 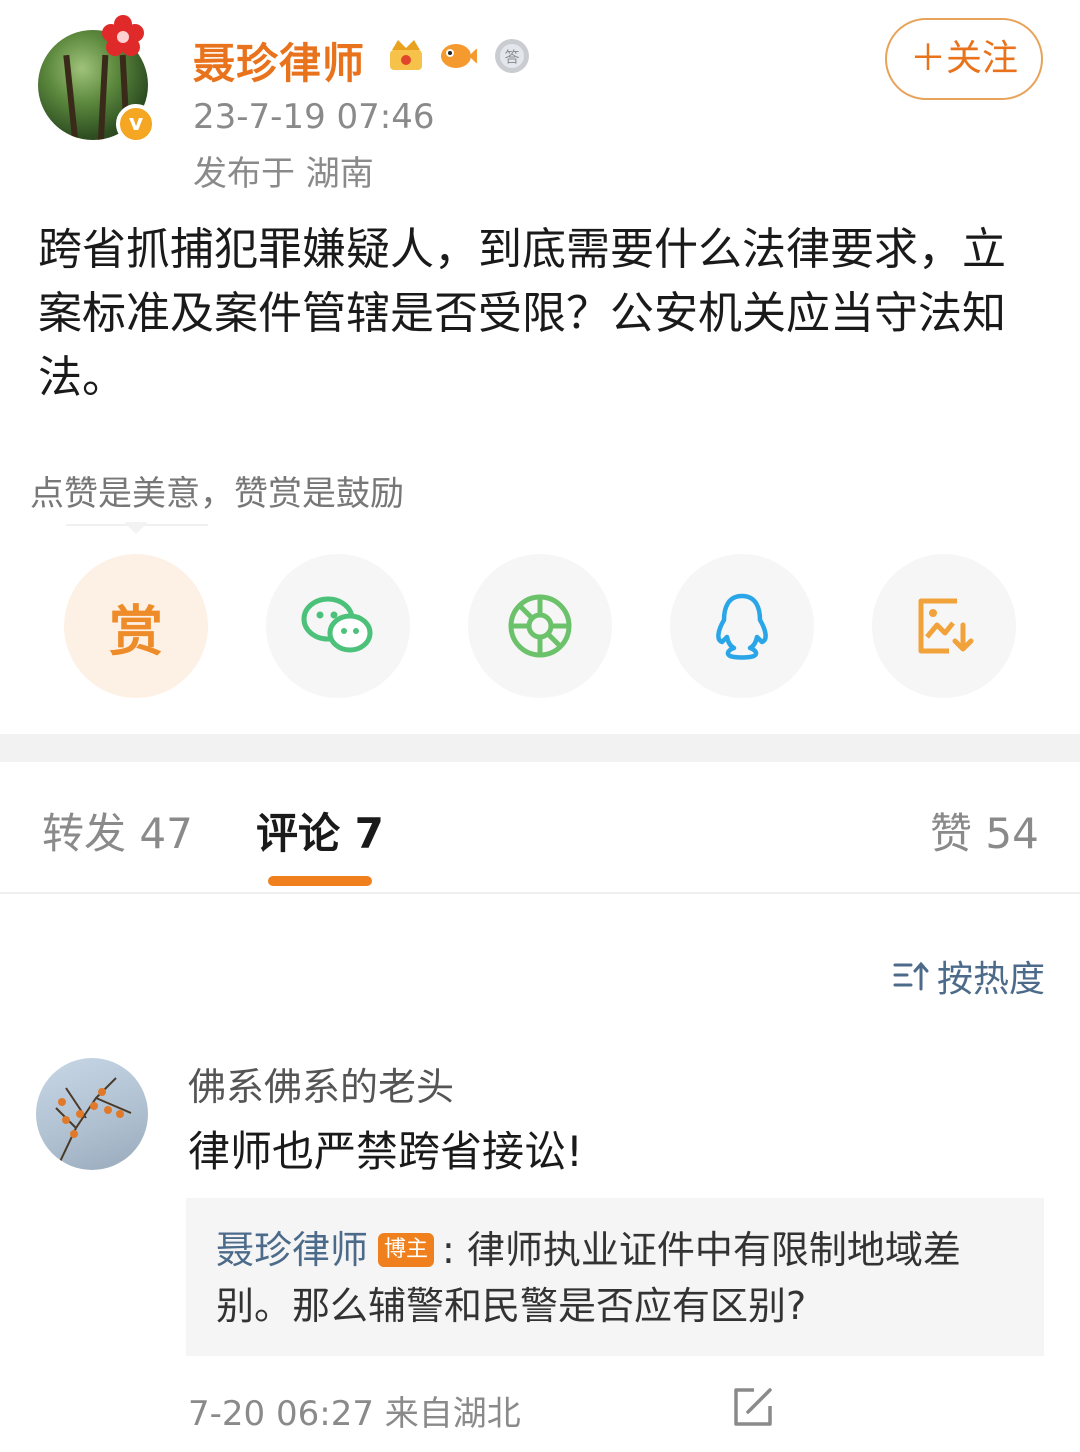 I want to click on hint-caret, so click(x=136, y=528).